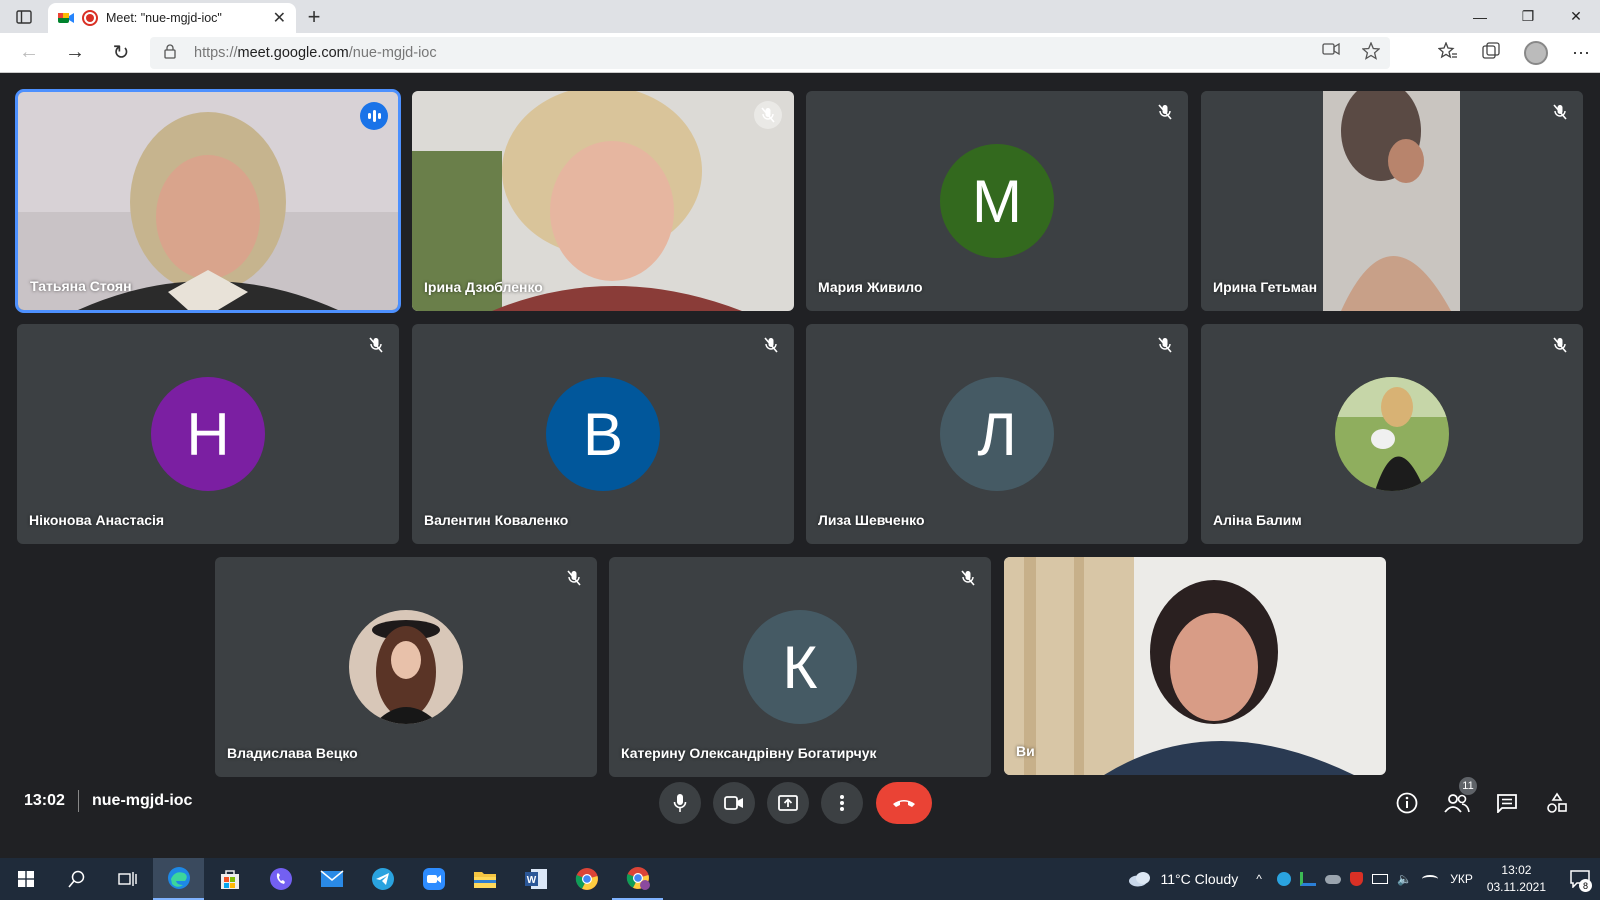  What do you see at coordinates (800, 667) in the screenshot?
I see `participant-tile: К Катерину Олександрівну Богатирчук` at bounding box center [800, 667].